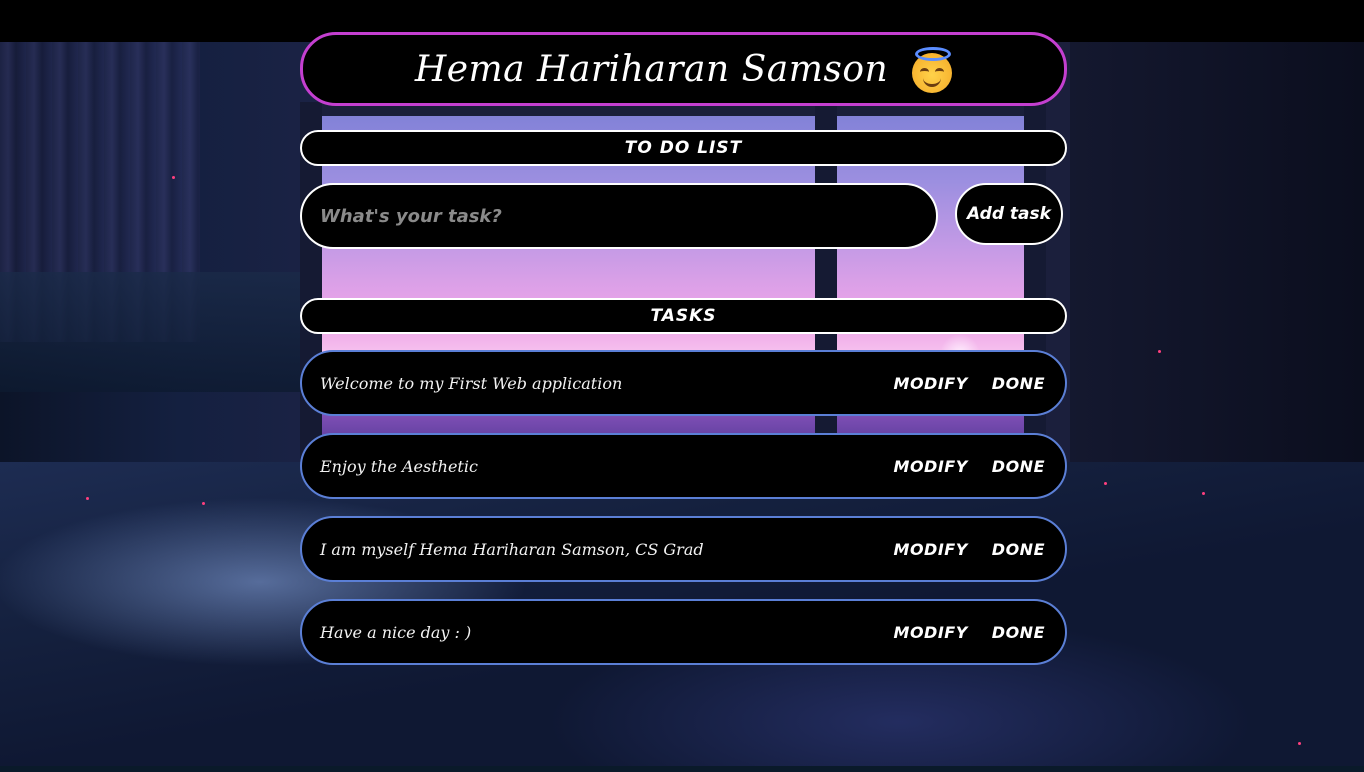 The width and height of the screenshot is (1364, 772). I want to click on tasks-heading: TASKS, so click(683, 316).